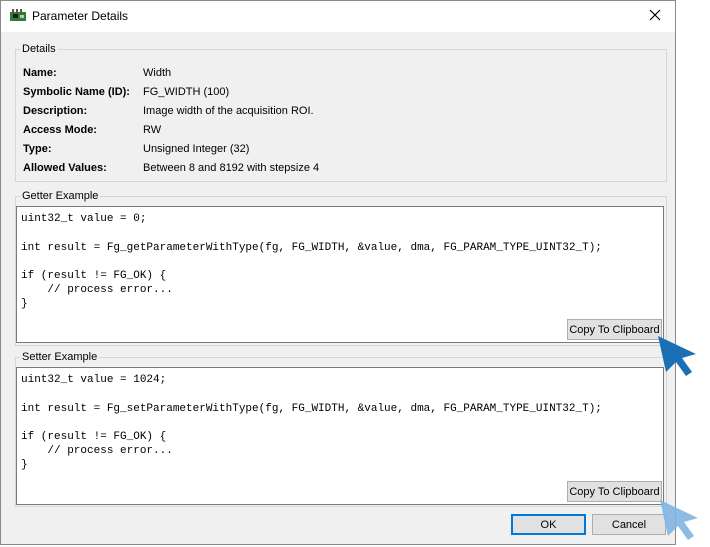 The height and width of the screenshot is (547, 710). I want to click on title-bar: Parameter Details, so click(338, 16).